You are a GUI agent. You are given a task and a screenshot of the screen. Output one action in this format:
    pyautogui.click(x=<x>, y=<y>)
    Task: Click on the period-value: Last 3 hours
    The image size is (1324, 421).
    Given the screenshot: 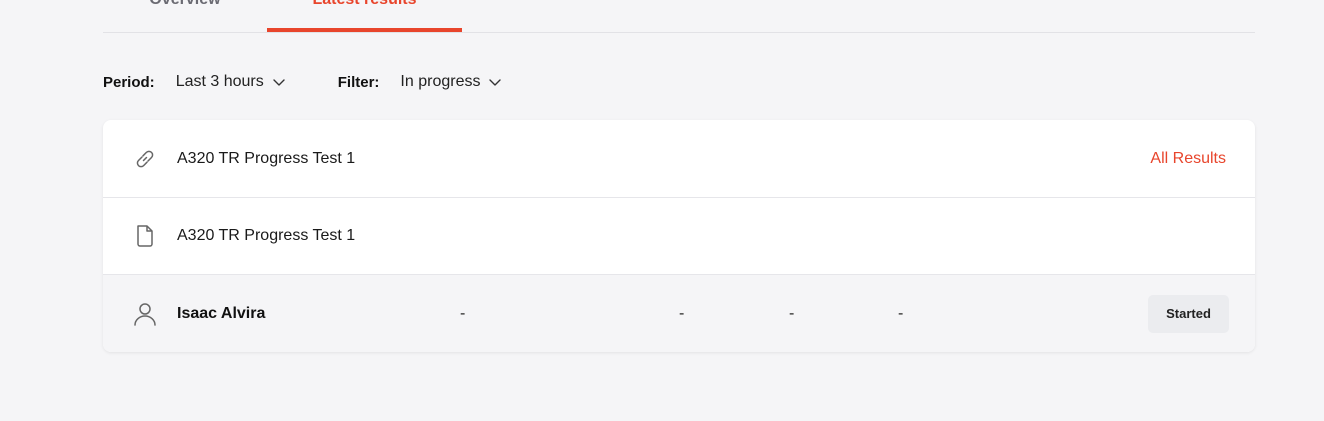 What is the action you would take?
    pyautogui.click(x=219, y=81)
    